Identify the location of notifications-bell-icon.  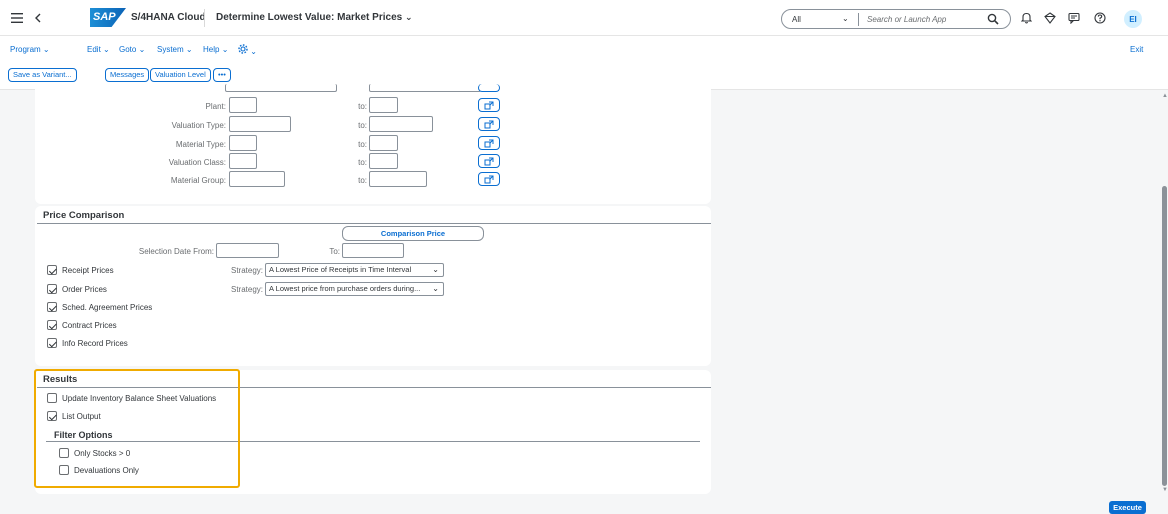
(1026, 18).